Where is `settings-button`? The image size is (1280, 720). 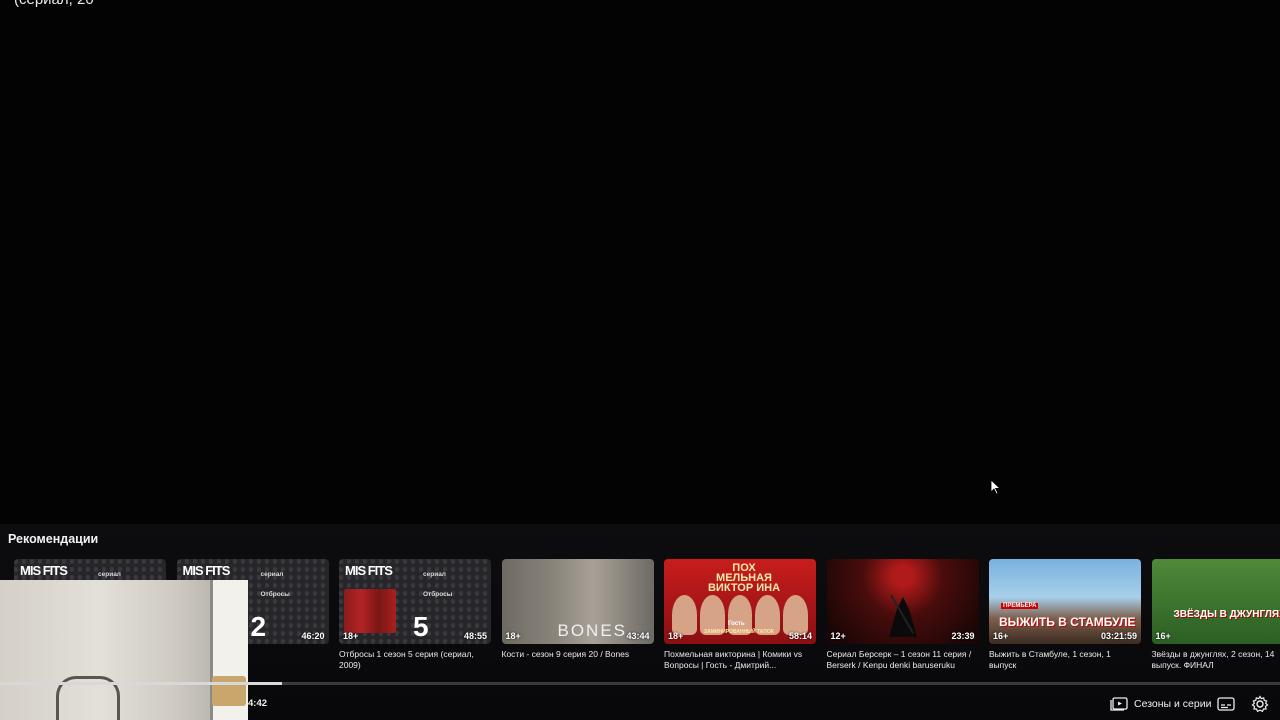 settings-button is located at coordinates (1260, 704).